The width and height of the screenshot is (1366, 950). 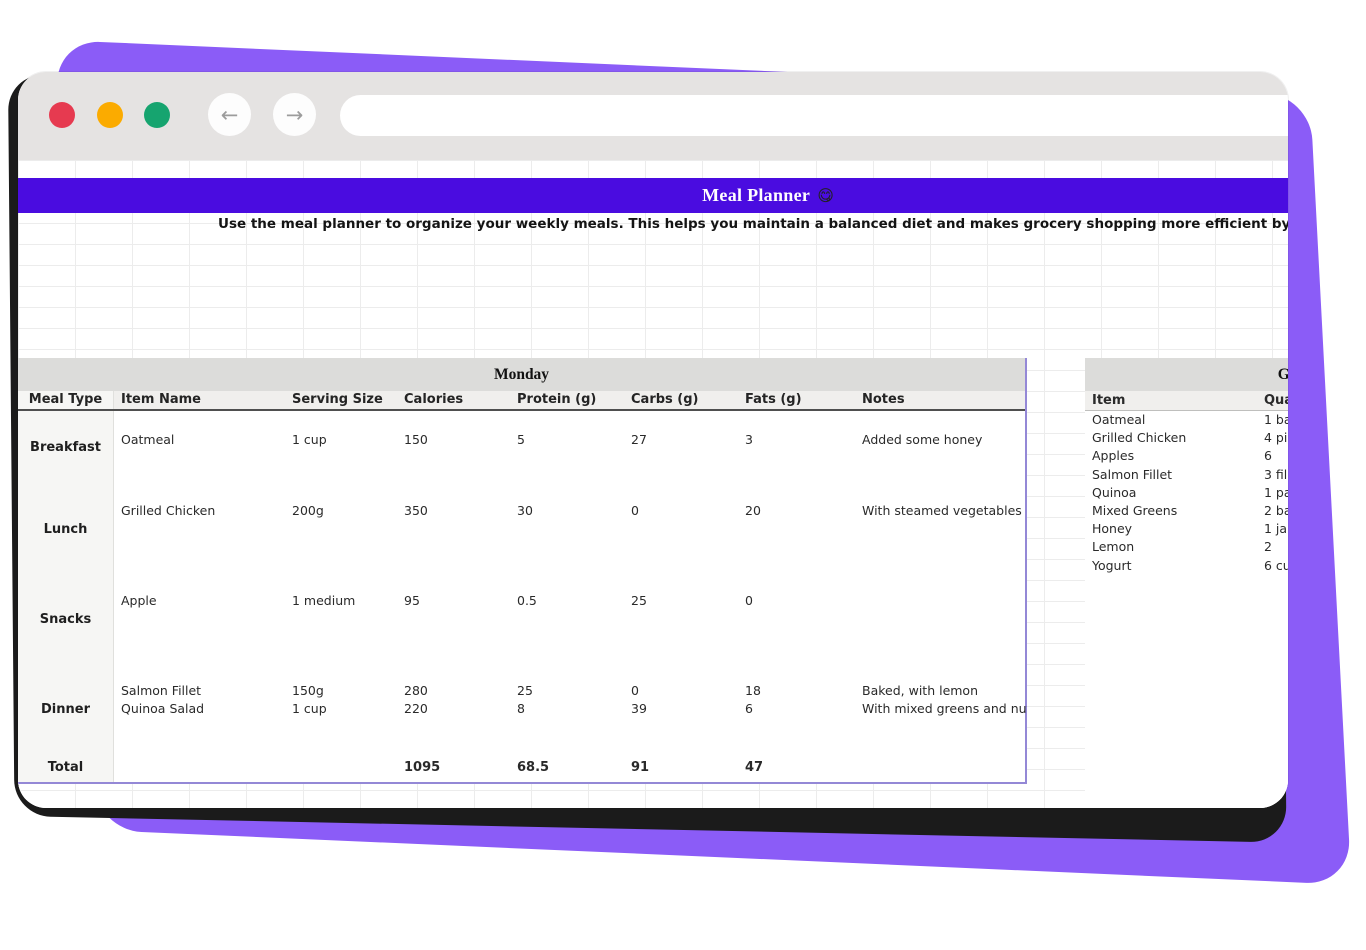 I want to click on dinner-item-2-name: Quinoa Salad, so click(x=203, y=709).